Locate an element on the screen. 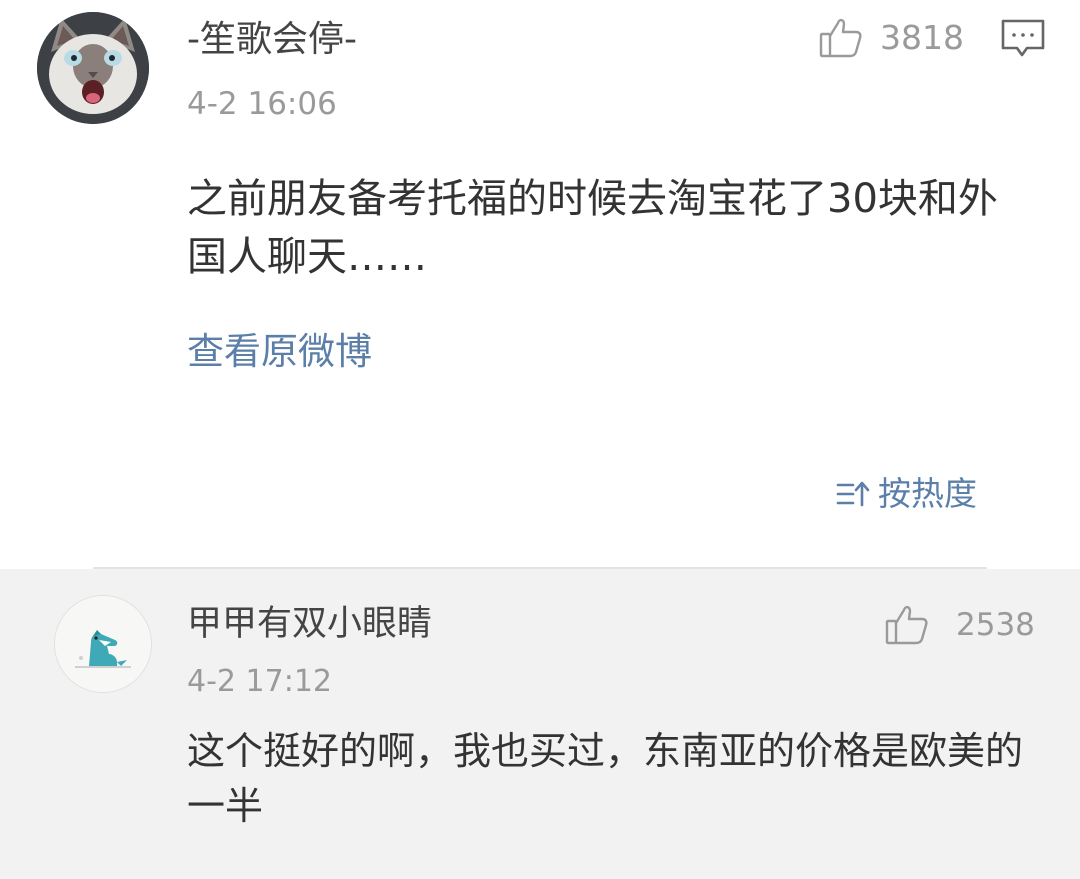 This screenshot has width=1080, height=879. sort-icon is located at coordinates (853, 494).